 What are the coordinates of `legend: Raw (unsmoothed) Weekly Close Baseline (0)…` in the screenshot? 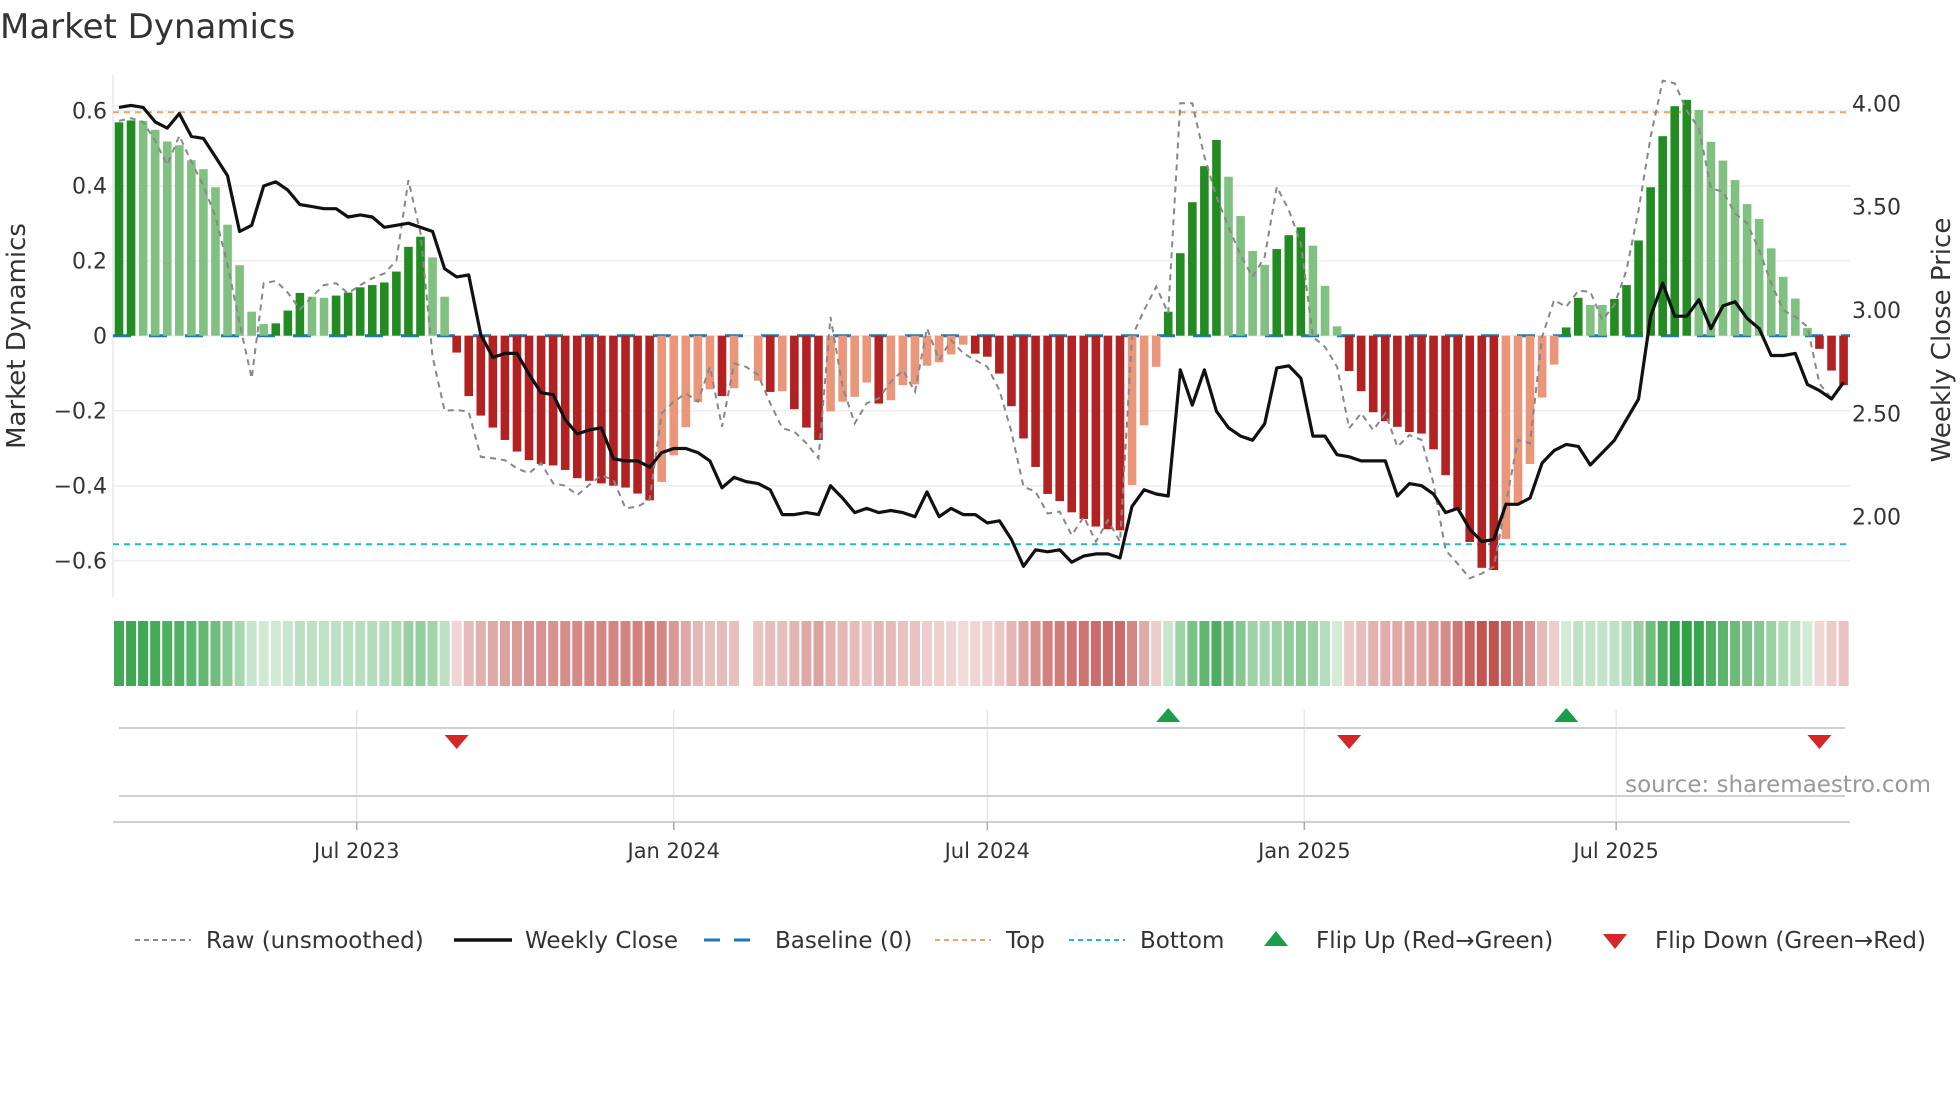 It's located at (1030, 941).